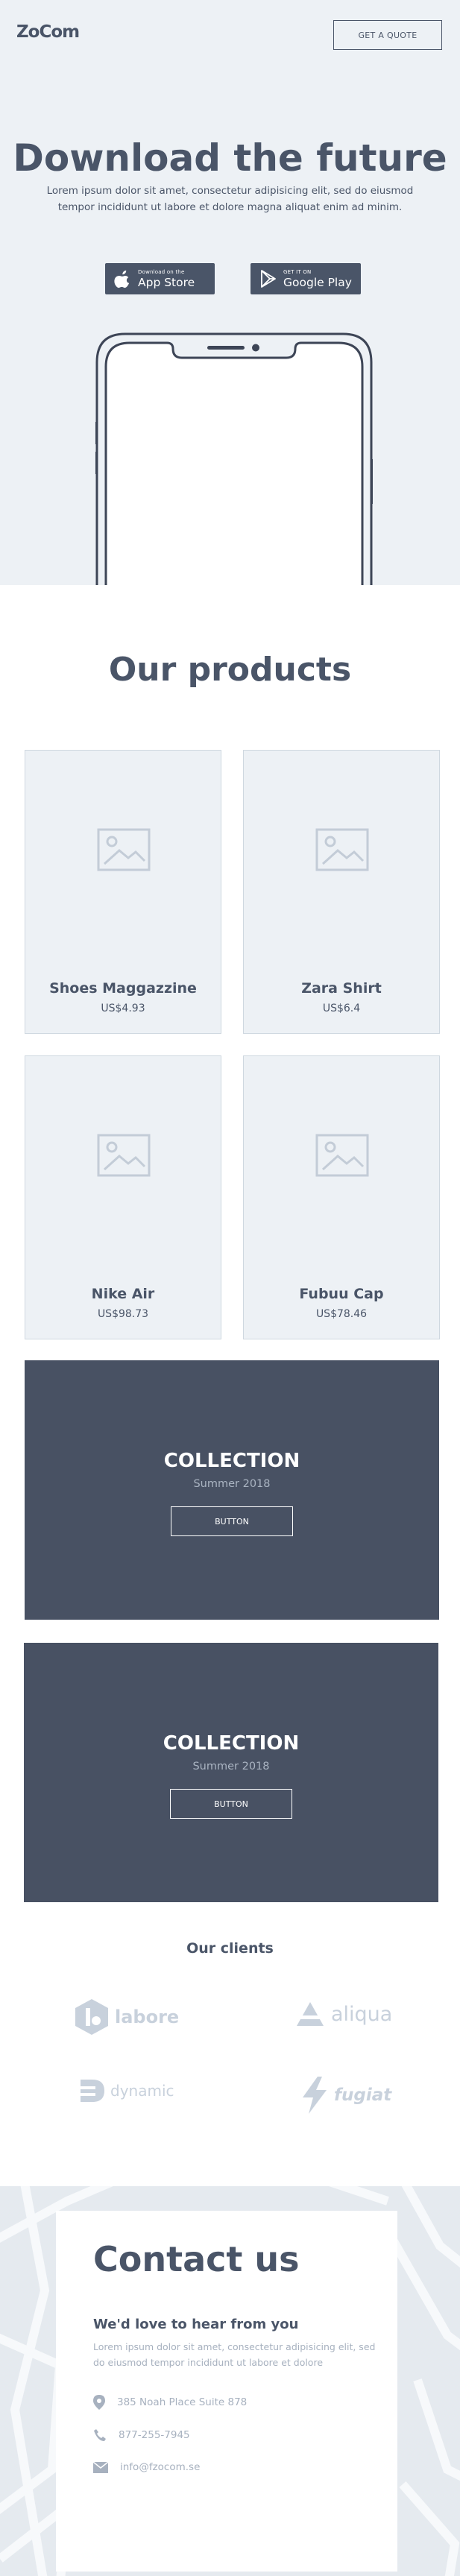 Image resolution: width=460 pixels, height=2576 pixels. Describe the element at coordinates (315, 2095) in the screenshot. I see `lightning-logo-icon` at that location.